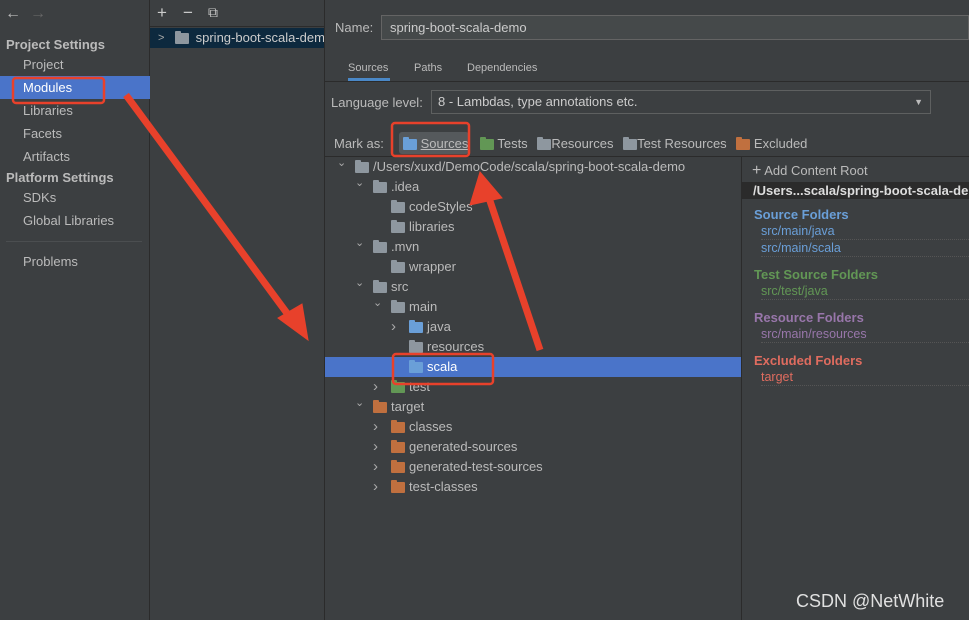 This screenshot has width=969, height=620. Describe the element at coordinates (58, 90) in the screenshot. I see `modules-highlight-box` at that location.